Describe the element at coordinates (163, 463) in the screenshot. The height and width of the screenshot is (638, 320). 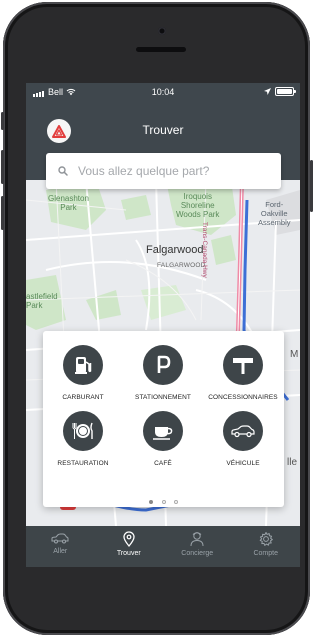
I see `category-label-cafe: CAFÉ` at that location.